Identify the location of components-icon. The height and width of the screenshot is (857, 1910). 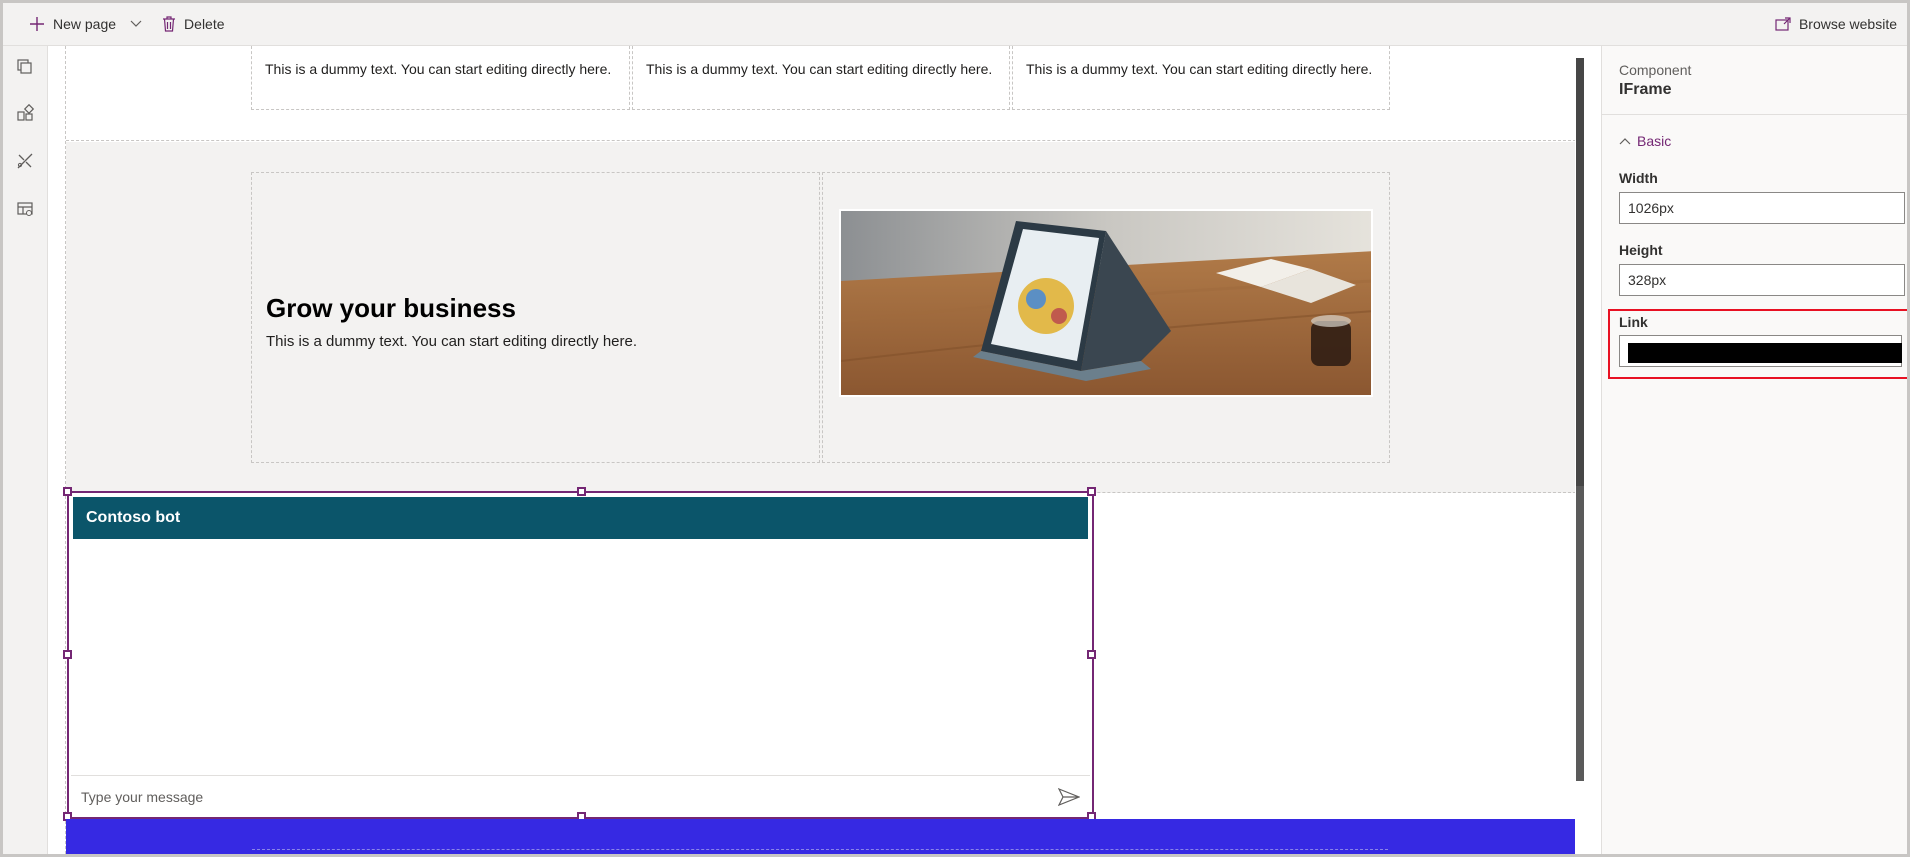
(25, 113).